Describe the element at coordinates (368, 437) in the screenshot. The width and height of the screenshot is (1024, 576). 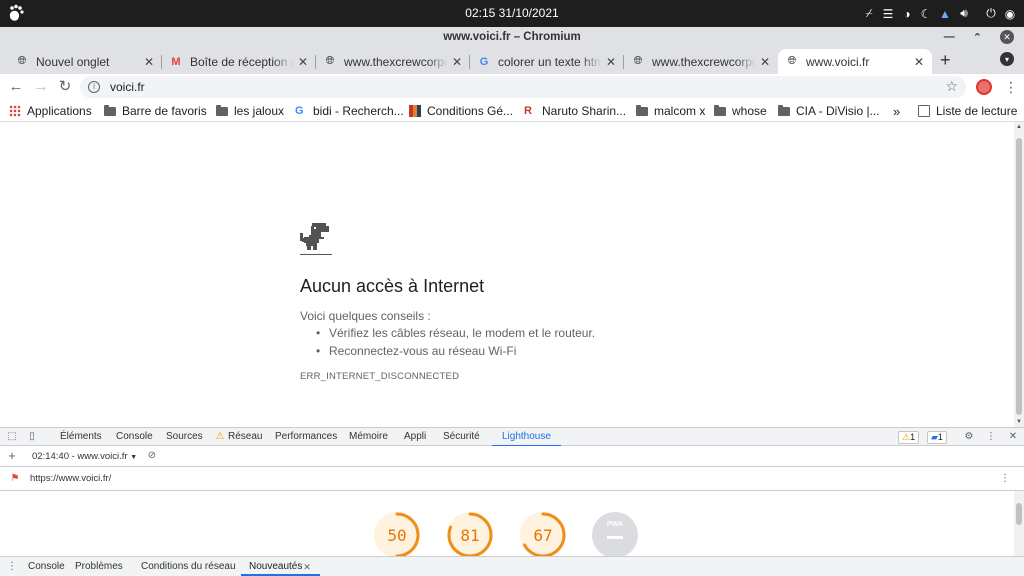
I see `devtools-tab-memory: Mémoire` at that location.